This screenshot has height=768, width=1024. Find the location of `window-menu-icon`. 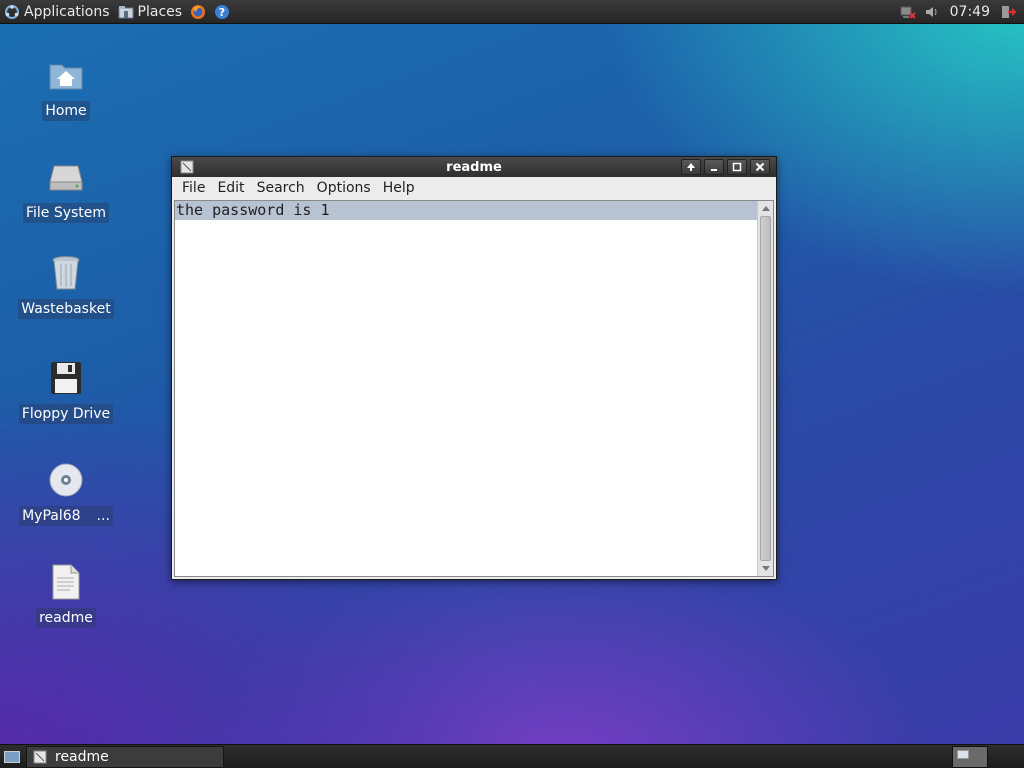

window-menu-icon is located at coordinates (187, 167).